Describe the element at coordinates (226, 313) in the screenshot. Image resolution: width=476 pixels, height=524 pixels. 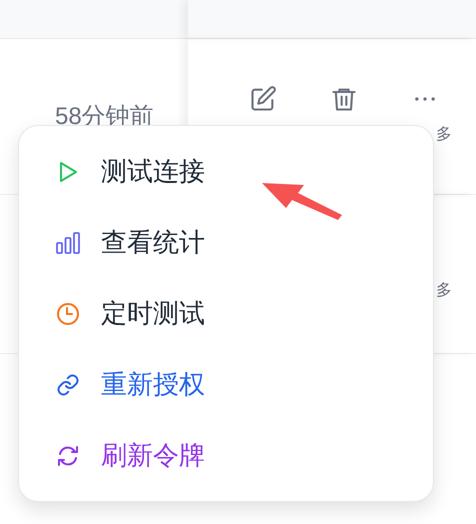
I see `menu-item: 定时测试` at that location.